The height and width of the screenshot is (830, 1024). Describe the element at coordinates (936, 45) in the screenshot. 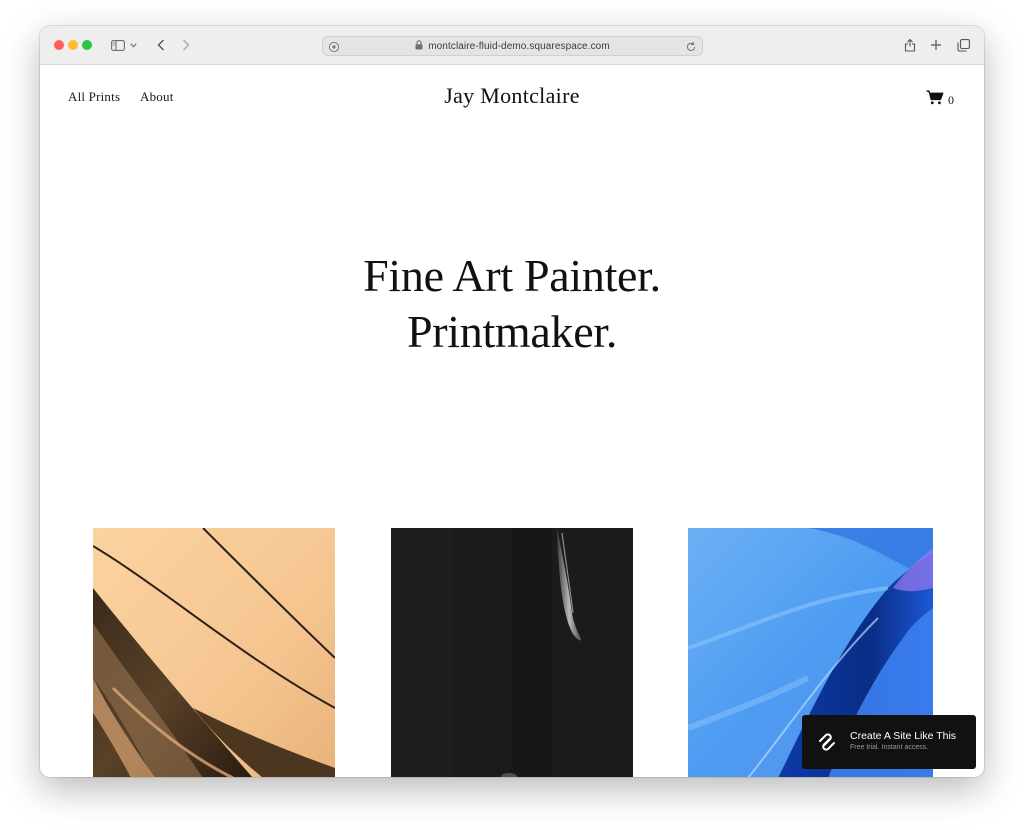

I see `plus-icon` at that location.